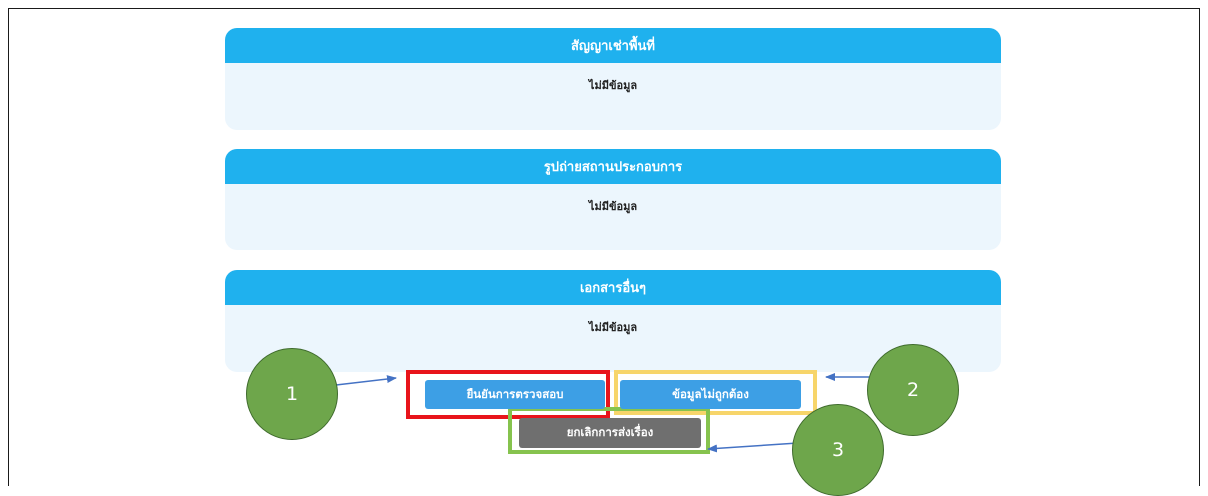  Describe the element at coordinates (838, 450) in the screenshot. I see `annotation-marker-3: 3` at that location.